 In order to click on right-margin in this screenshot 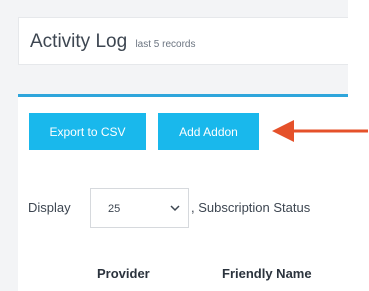, I will do `click(358, 145)`.